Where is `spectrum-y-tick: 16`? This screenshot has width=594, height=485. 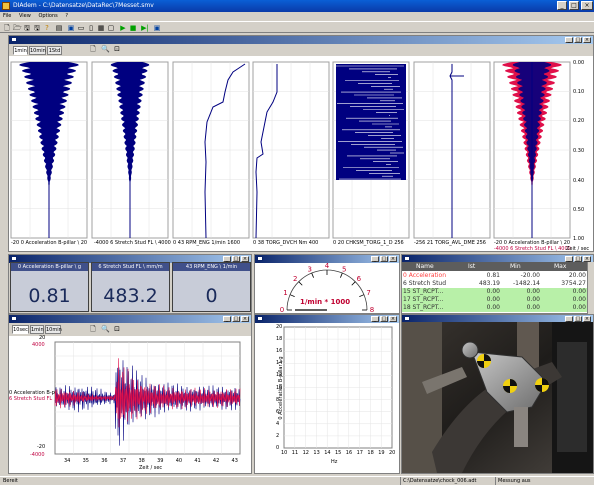 spectrum-y-tick: 16 is located at coordinates (279, 351).